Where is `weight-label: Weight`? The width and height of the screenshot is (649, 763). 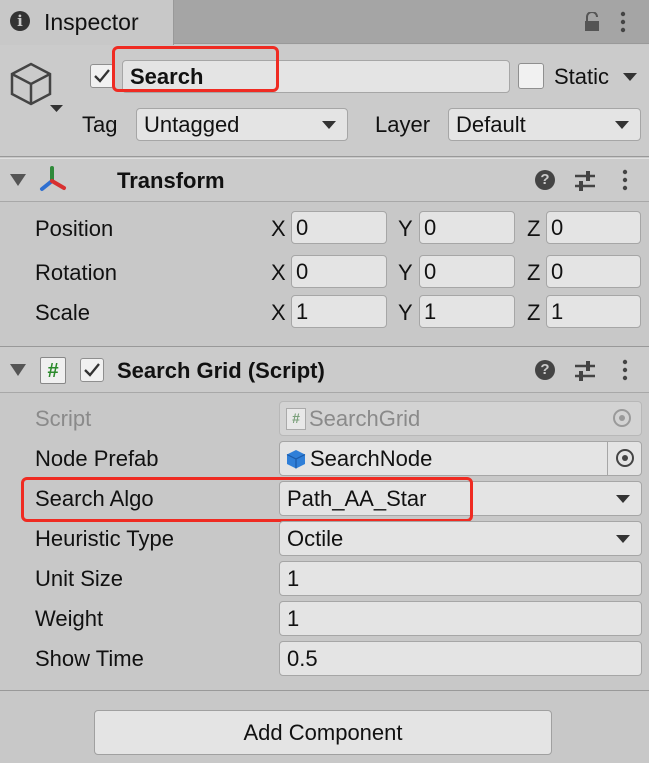 weight-label: Weight is located at coordinates (69, 618).